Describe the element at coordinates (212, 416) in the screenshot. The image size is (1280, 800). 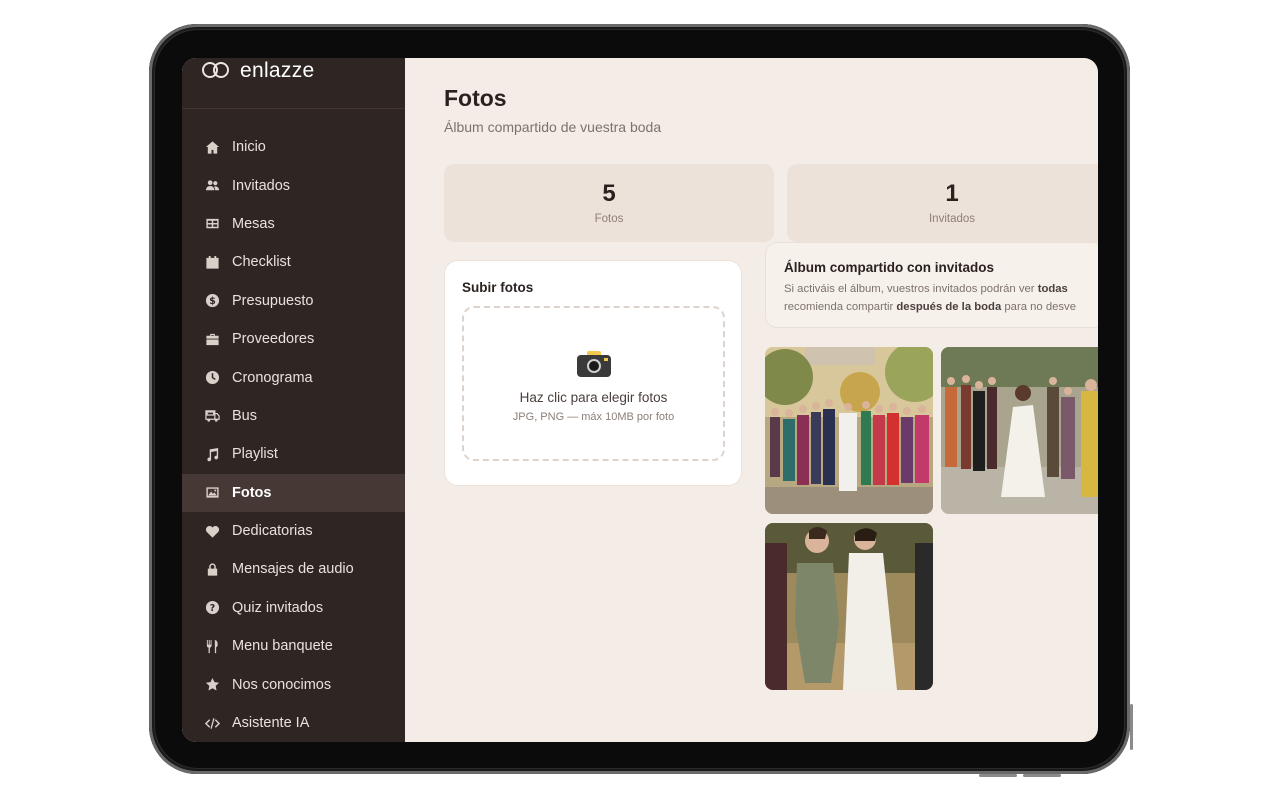
I see `bus-icon` at that location.